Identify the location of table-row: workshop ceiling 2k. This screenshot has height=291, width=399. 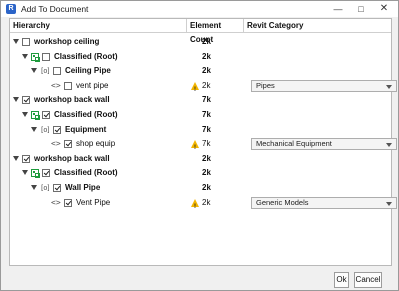
(200, 42).